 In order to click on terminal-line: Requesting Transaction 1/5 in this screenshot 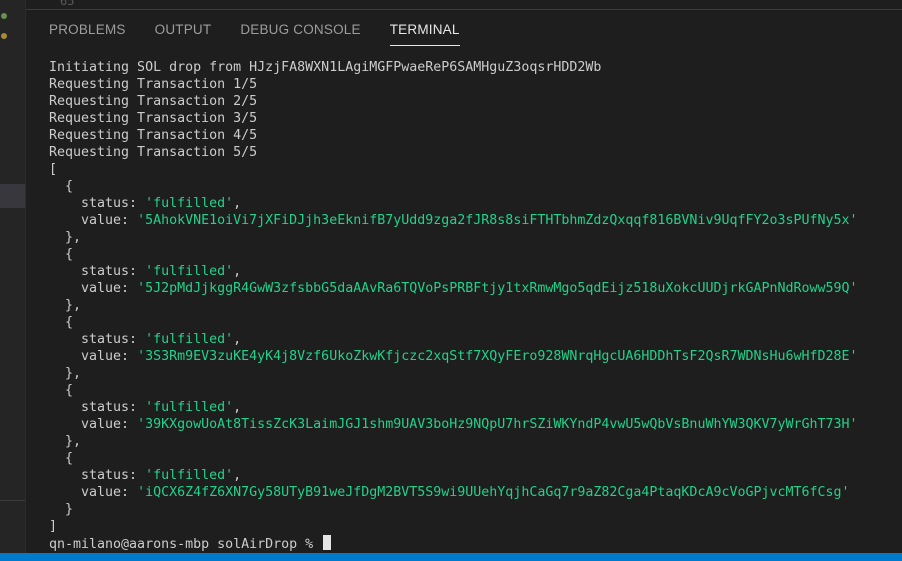, I will do `click(471, 84)`.